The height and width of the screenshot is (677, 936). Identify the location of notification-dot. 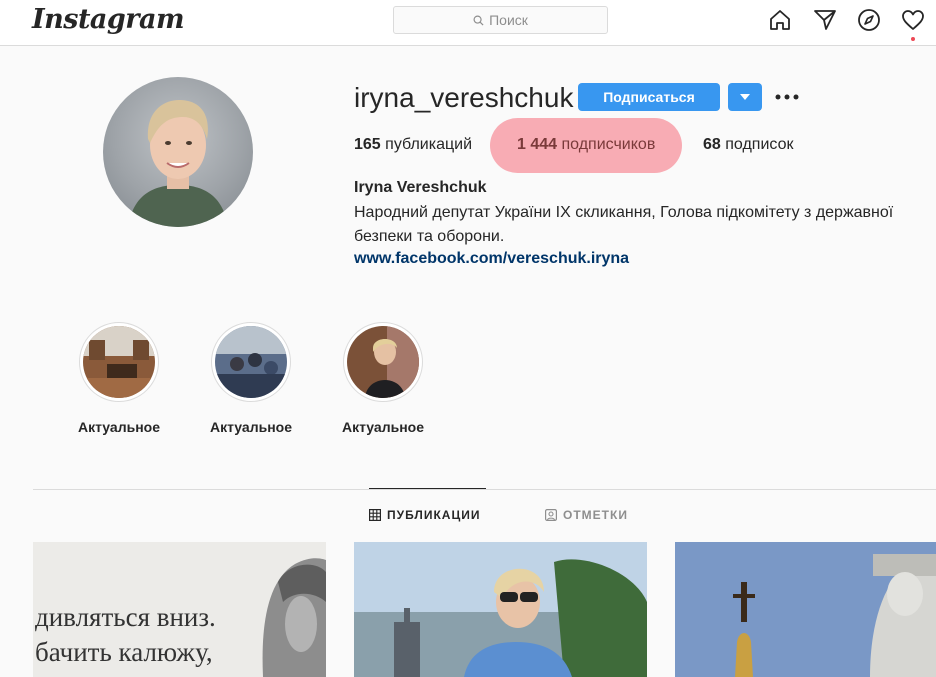
(913, 39).